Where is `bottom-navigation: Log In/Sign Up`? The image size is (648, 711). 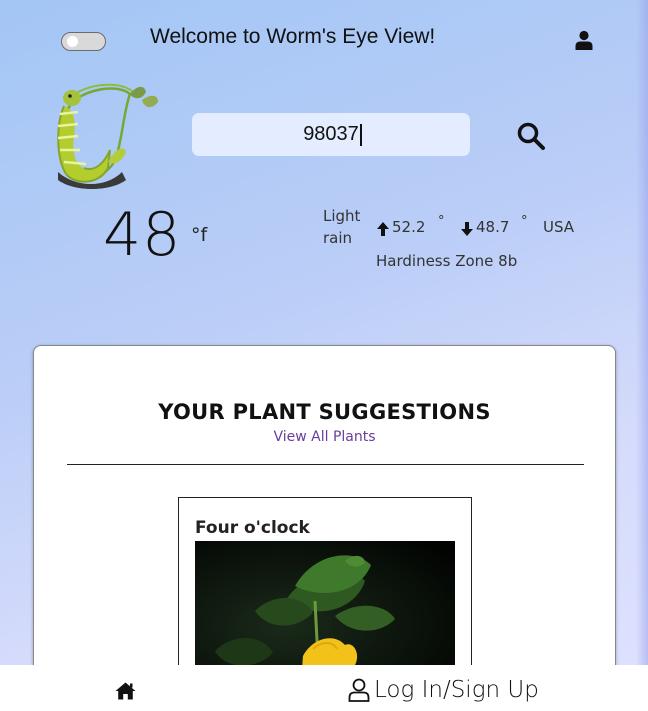 bottom-navigation: Log In/Sign Up is located at coordinates (324, 688).